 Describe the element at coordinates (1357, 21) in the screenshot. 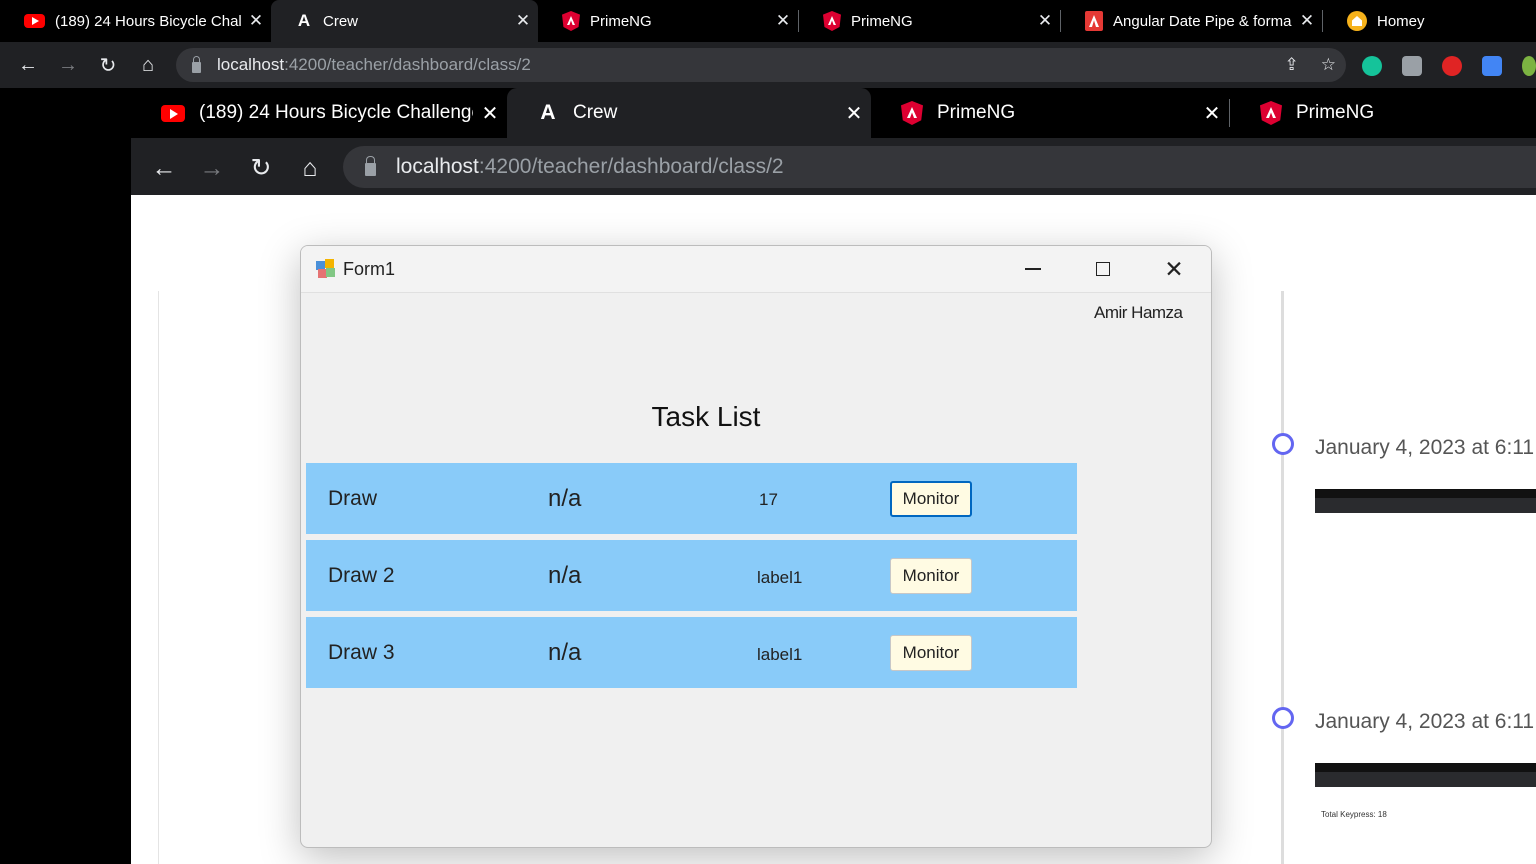

I see `homey-icon` at that location.